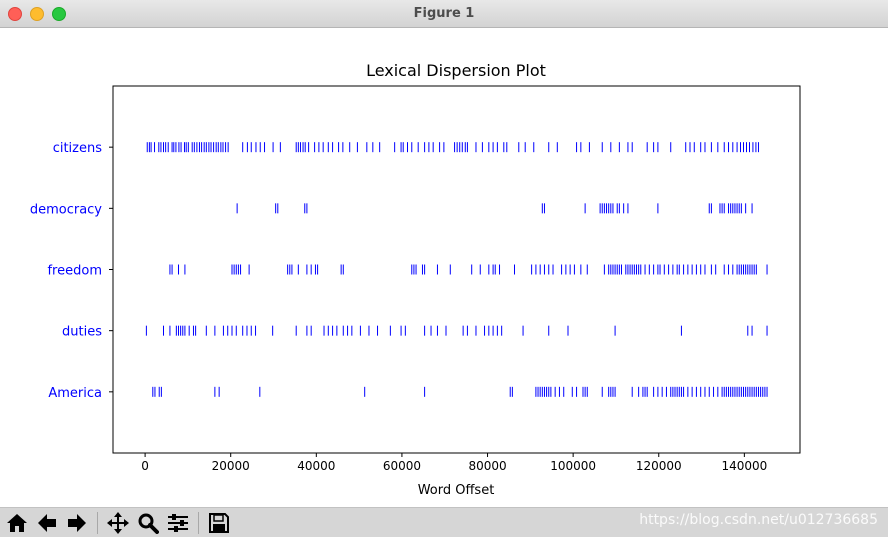  What do you see at coordinates (456, 490) in the screenshot?
I see `x-axis-label: Word Offset` at bounding box center [456, 490].